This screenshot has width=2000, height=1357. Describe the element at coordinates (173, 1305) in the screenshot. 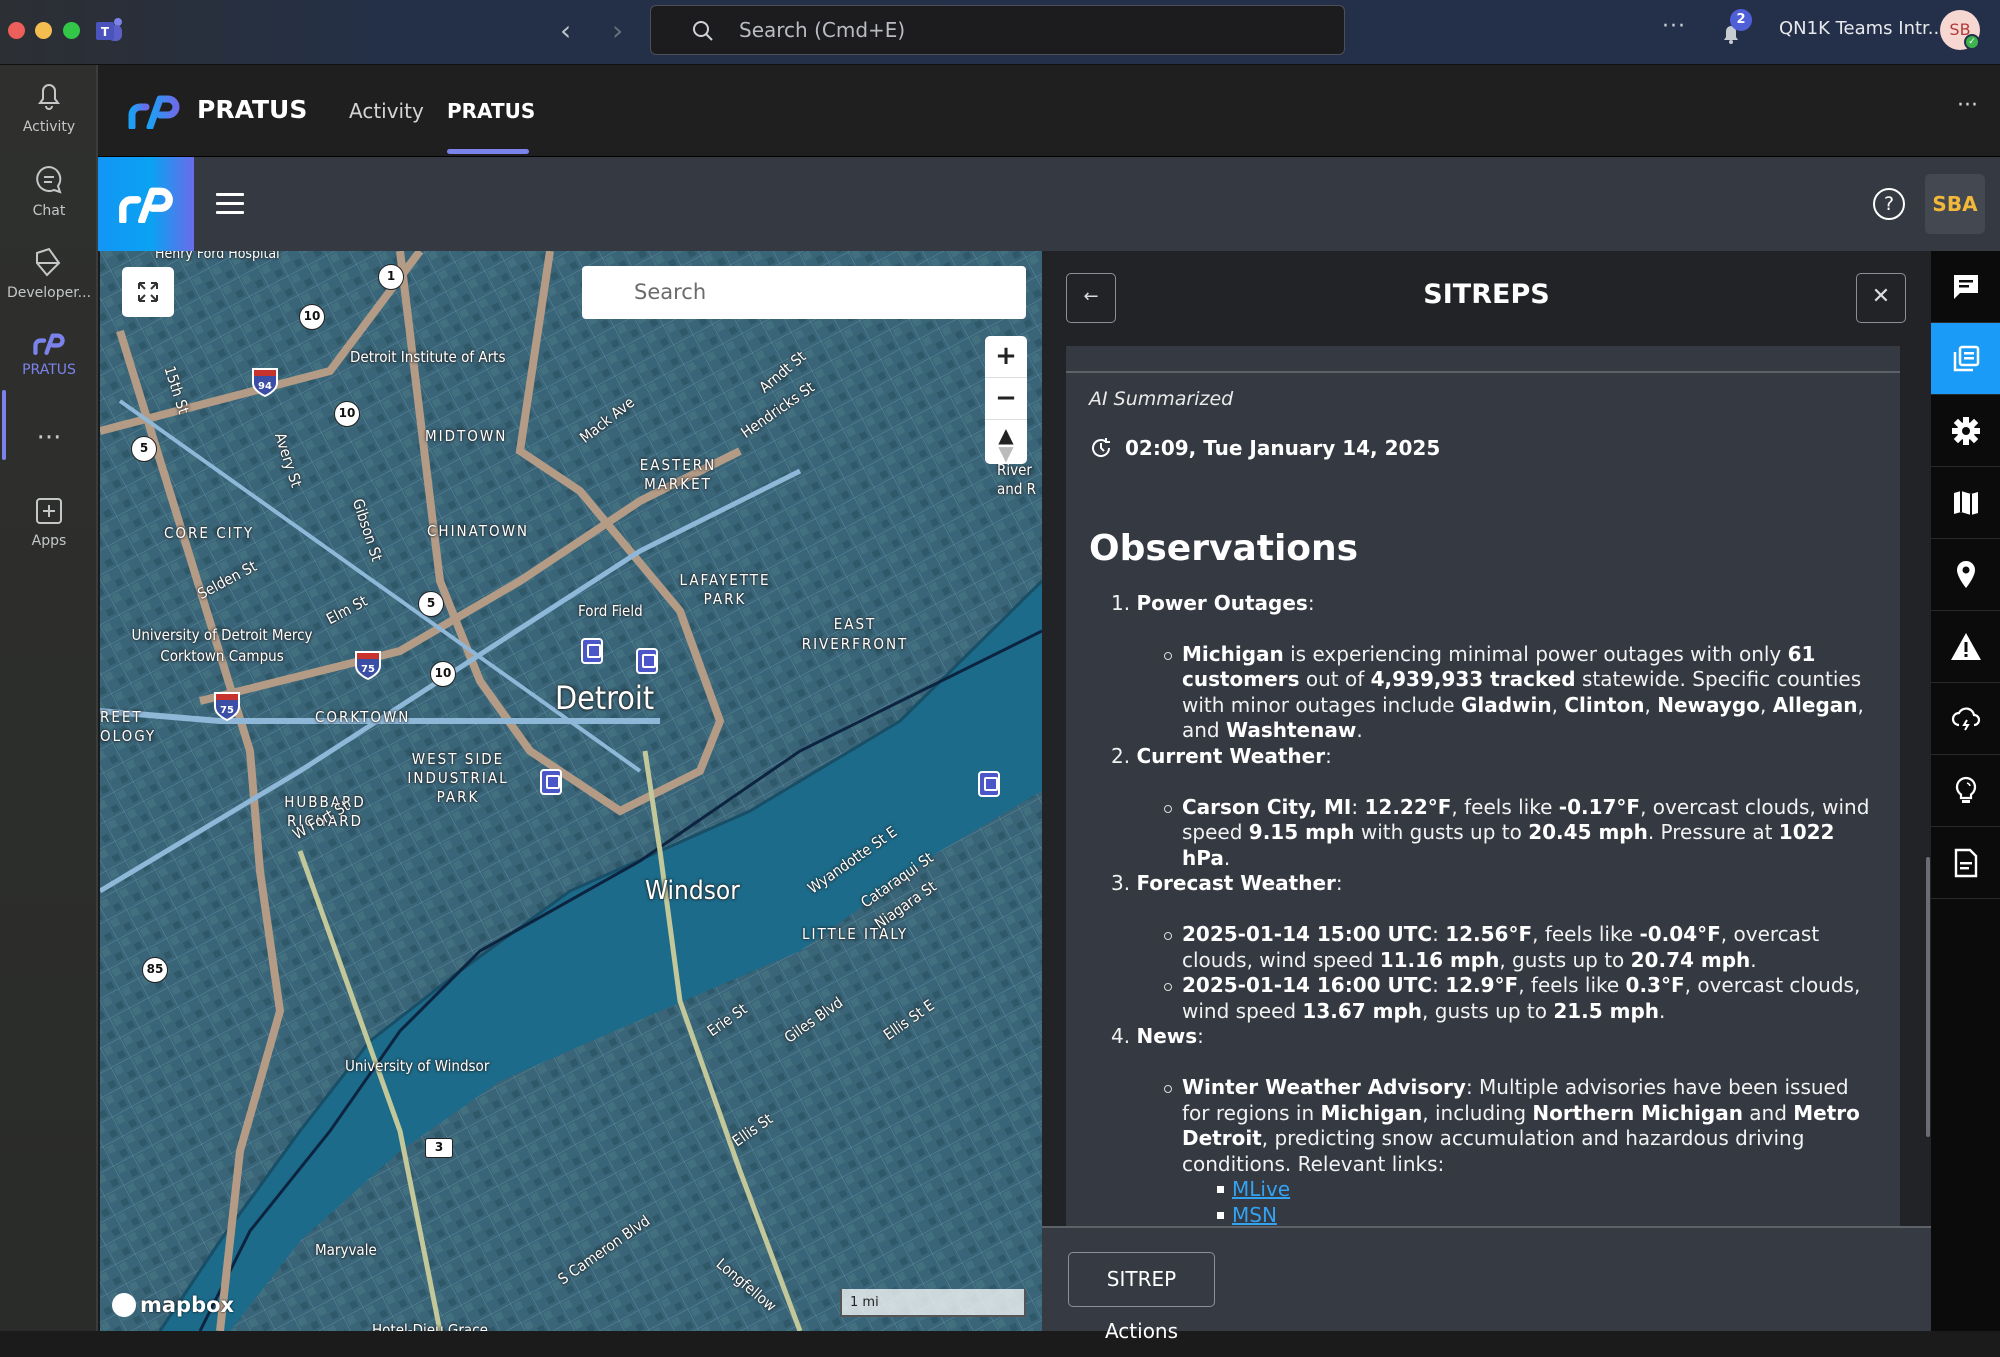

I see `mapbox-attribution: mapbox` at that location.